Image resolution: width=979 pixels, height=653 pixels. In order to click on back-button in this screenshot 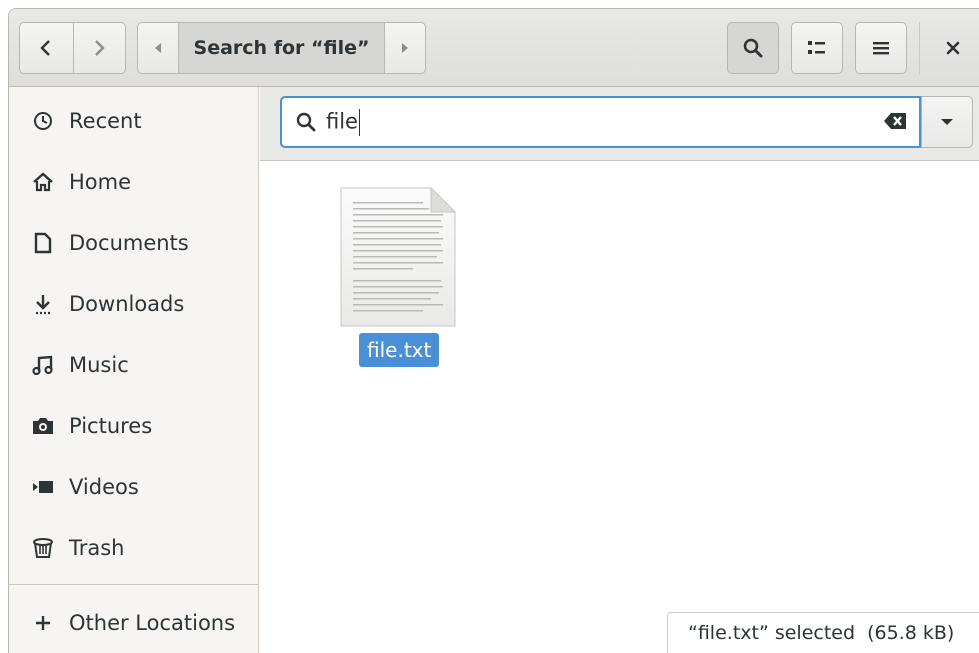, I will do `click(46, 48)`.